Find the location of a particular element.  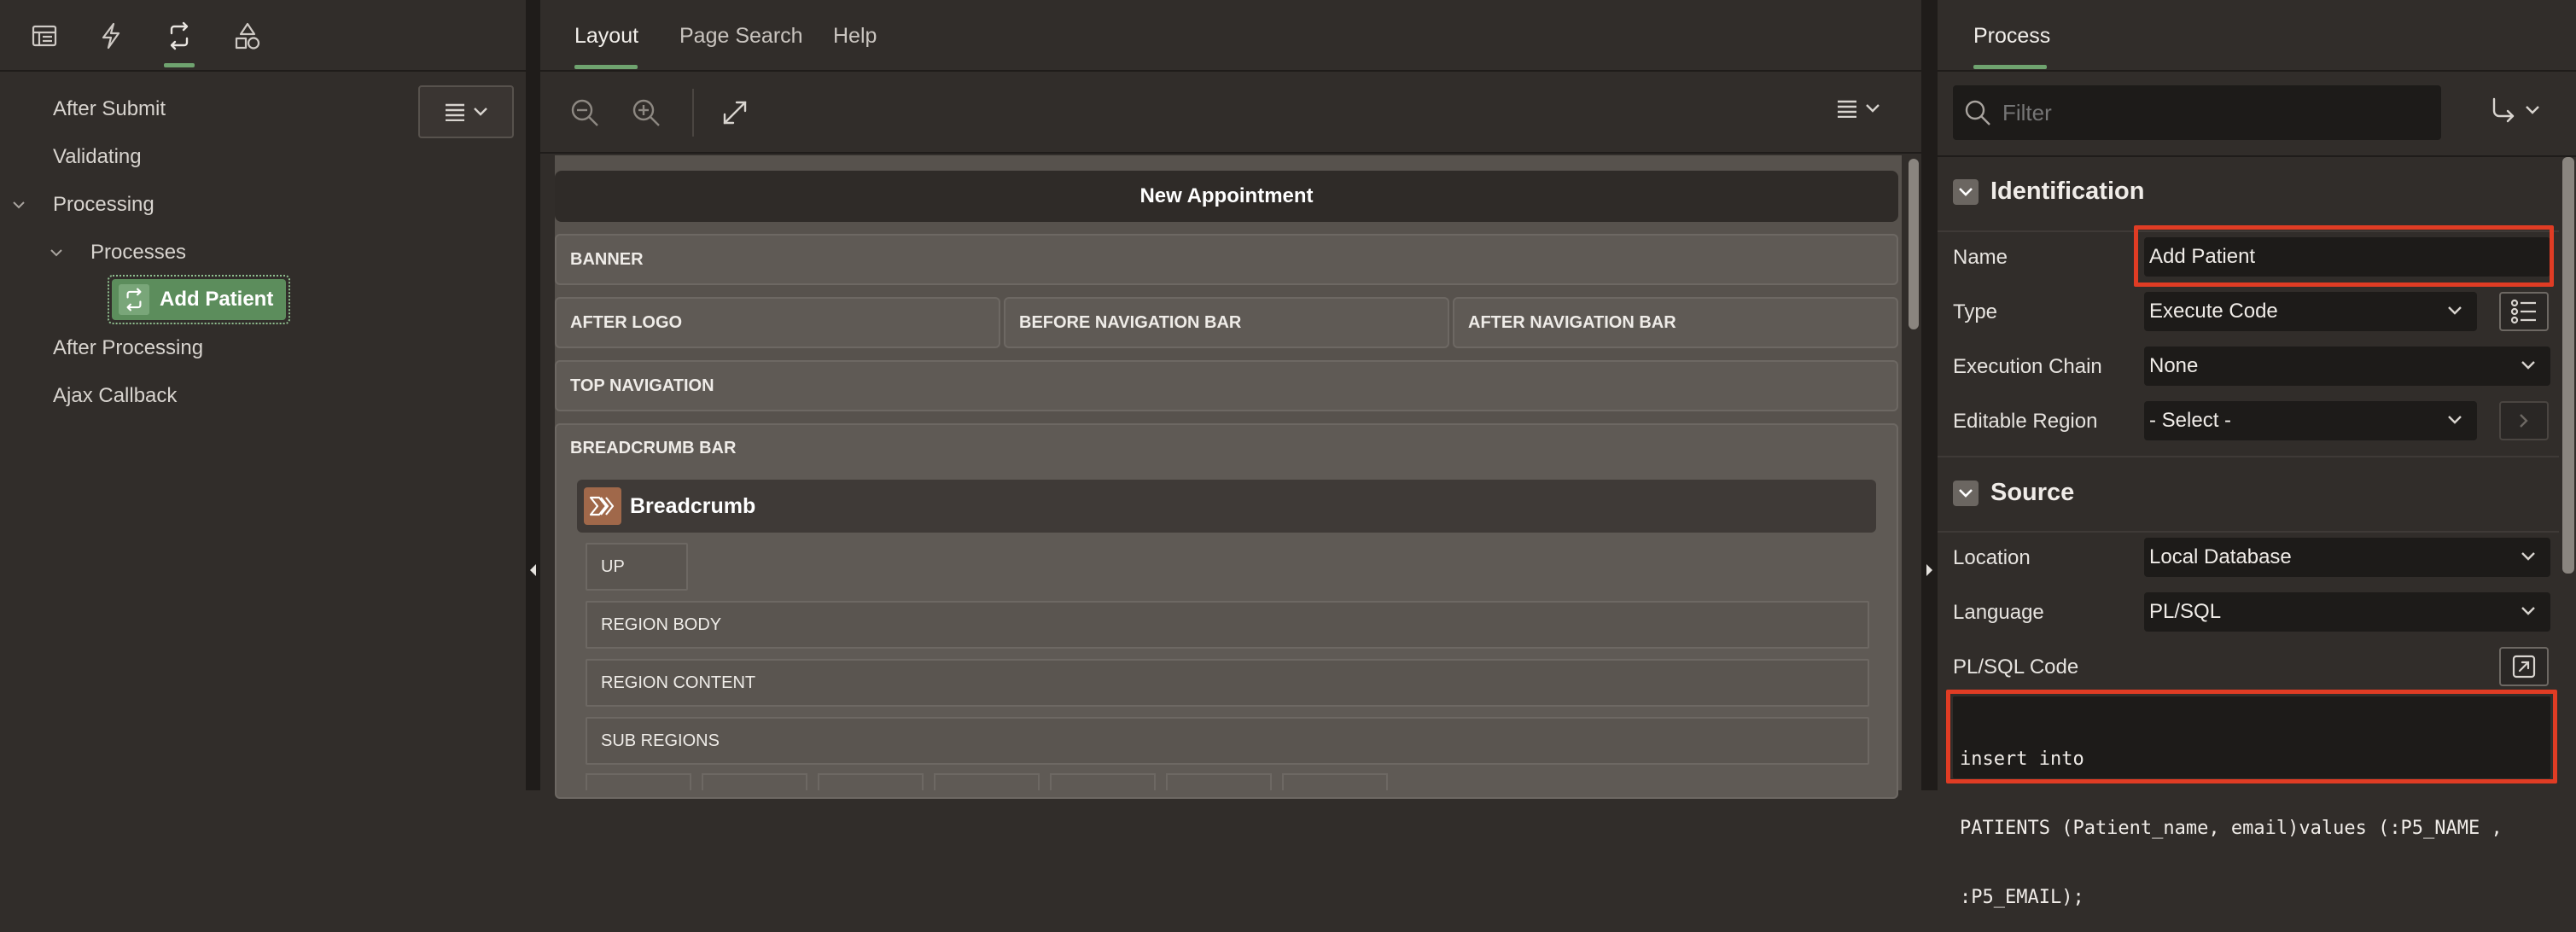

region-after-navigation-bar: AFTER NAVIGATION BAR is located at coordinates (1675, 322).